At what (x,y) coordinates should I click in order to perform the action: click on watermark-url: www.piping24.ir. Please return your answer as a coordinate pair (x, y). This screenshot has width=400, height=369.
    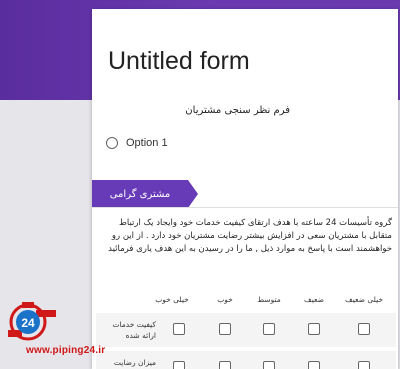
    Looking at the image, I should click on (66, 350).